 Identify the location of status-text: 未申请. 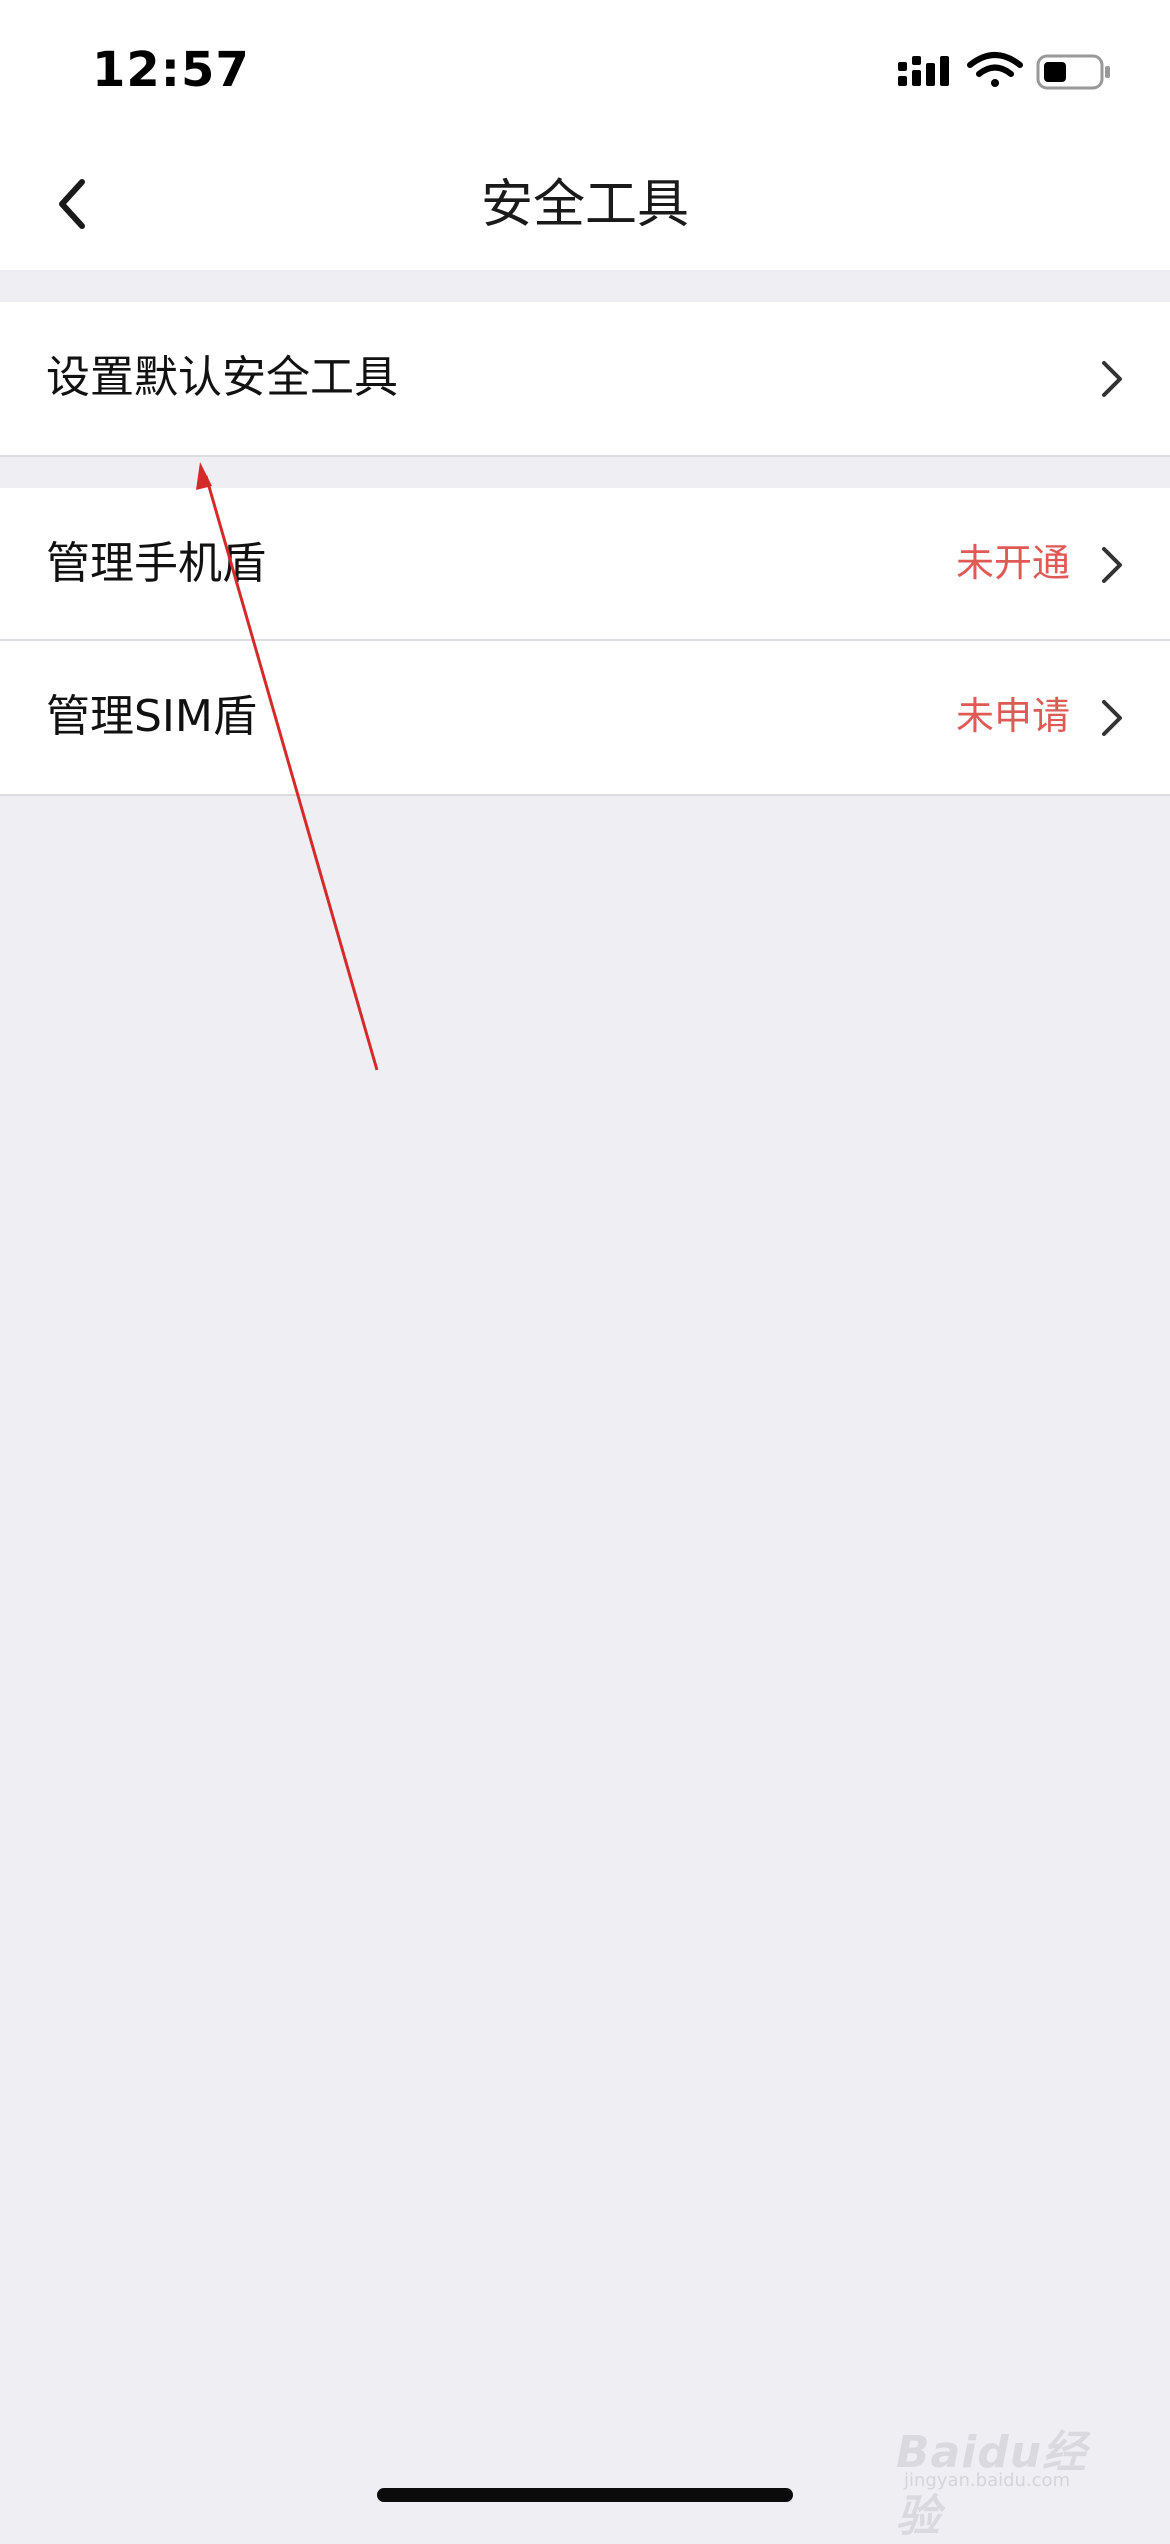
(1012, 716).